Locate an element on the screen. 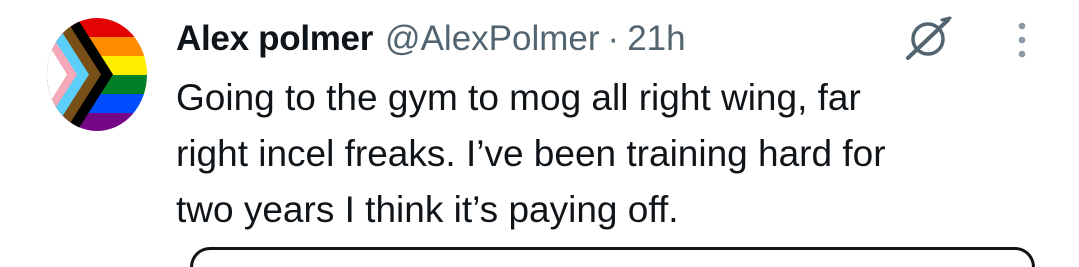 The width and height of the screenshot is (1079, 267). media-card-edge is located at coordinates (612, 257).